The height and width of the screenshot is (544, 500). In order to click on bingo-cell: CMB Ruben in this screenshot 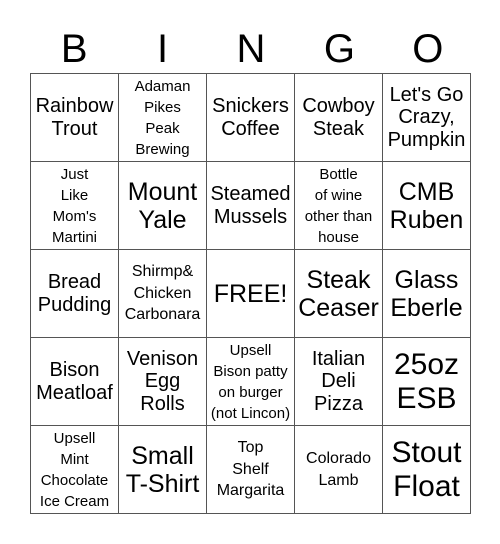, I will do `click(427, 206)`.